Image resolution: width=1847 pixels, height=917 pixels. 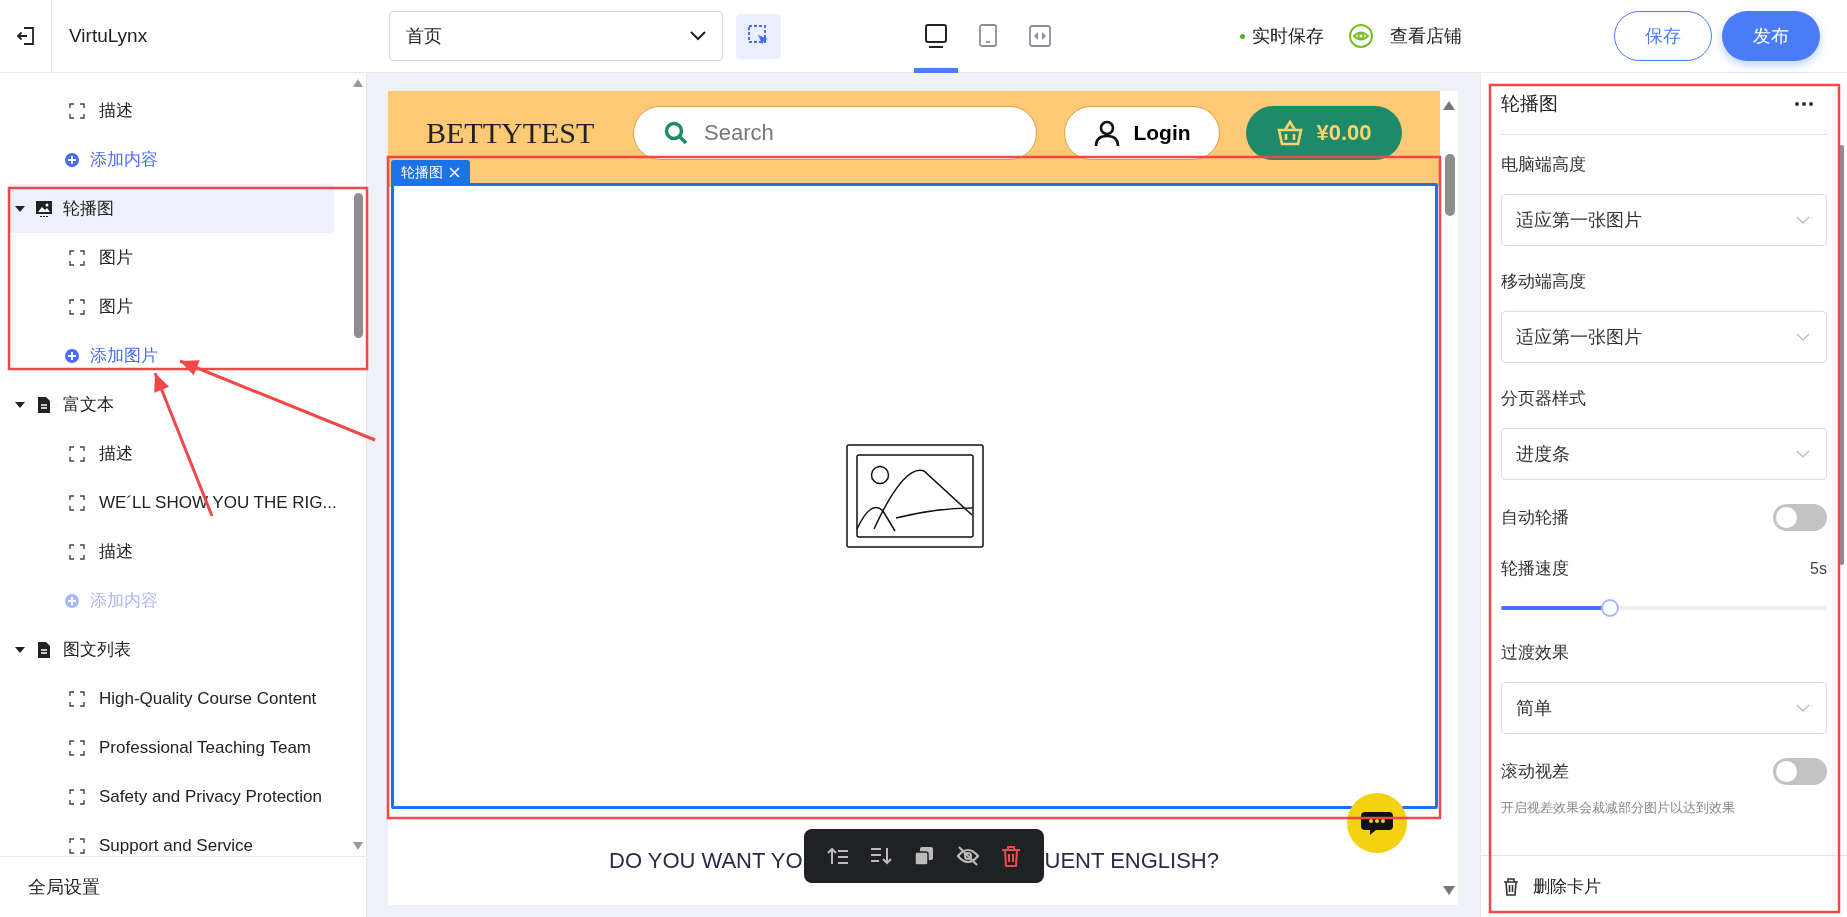 What do you see at coordinates (1804, 103) in the screenshot?
I see `more-icon` at bounding box center [1804, 103].